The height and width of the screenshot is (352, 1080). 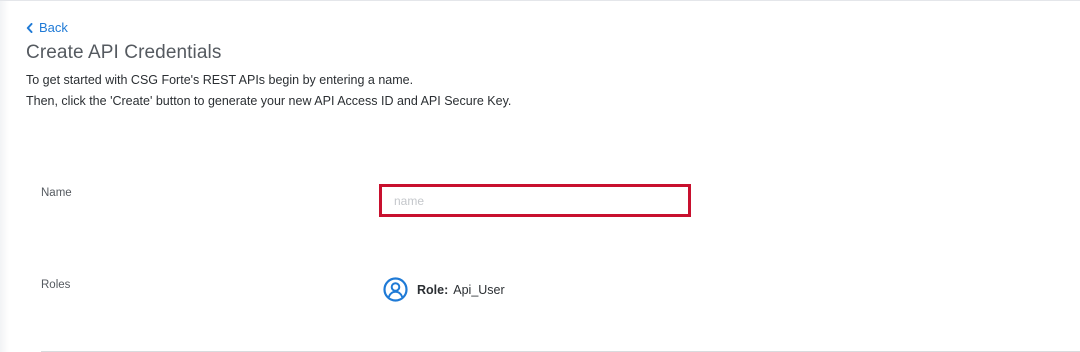 I want to click on left-edge-strip, so click(x=4, y=176).